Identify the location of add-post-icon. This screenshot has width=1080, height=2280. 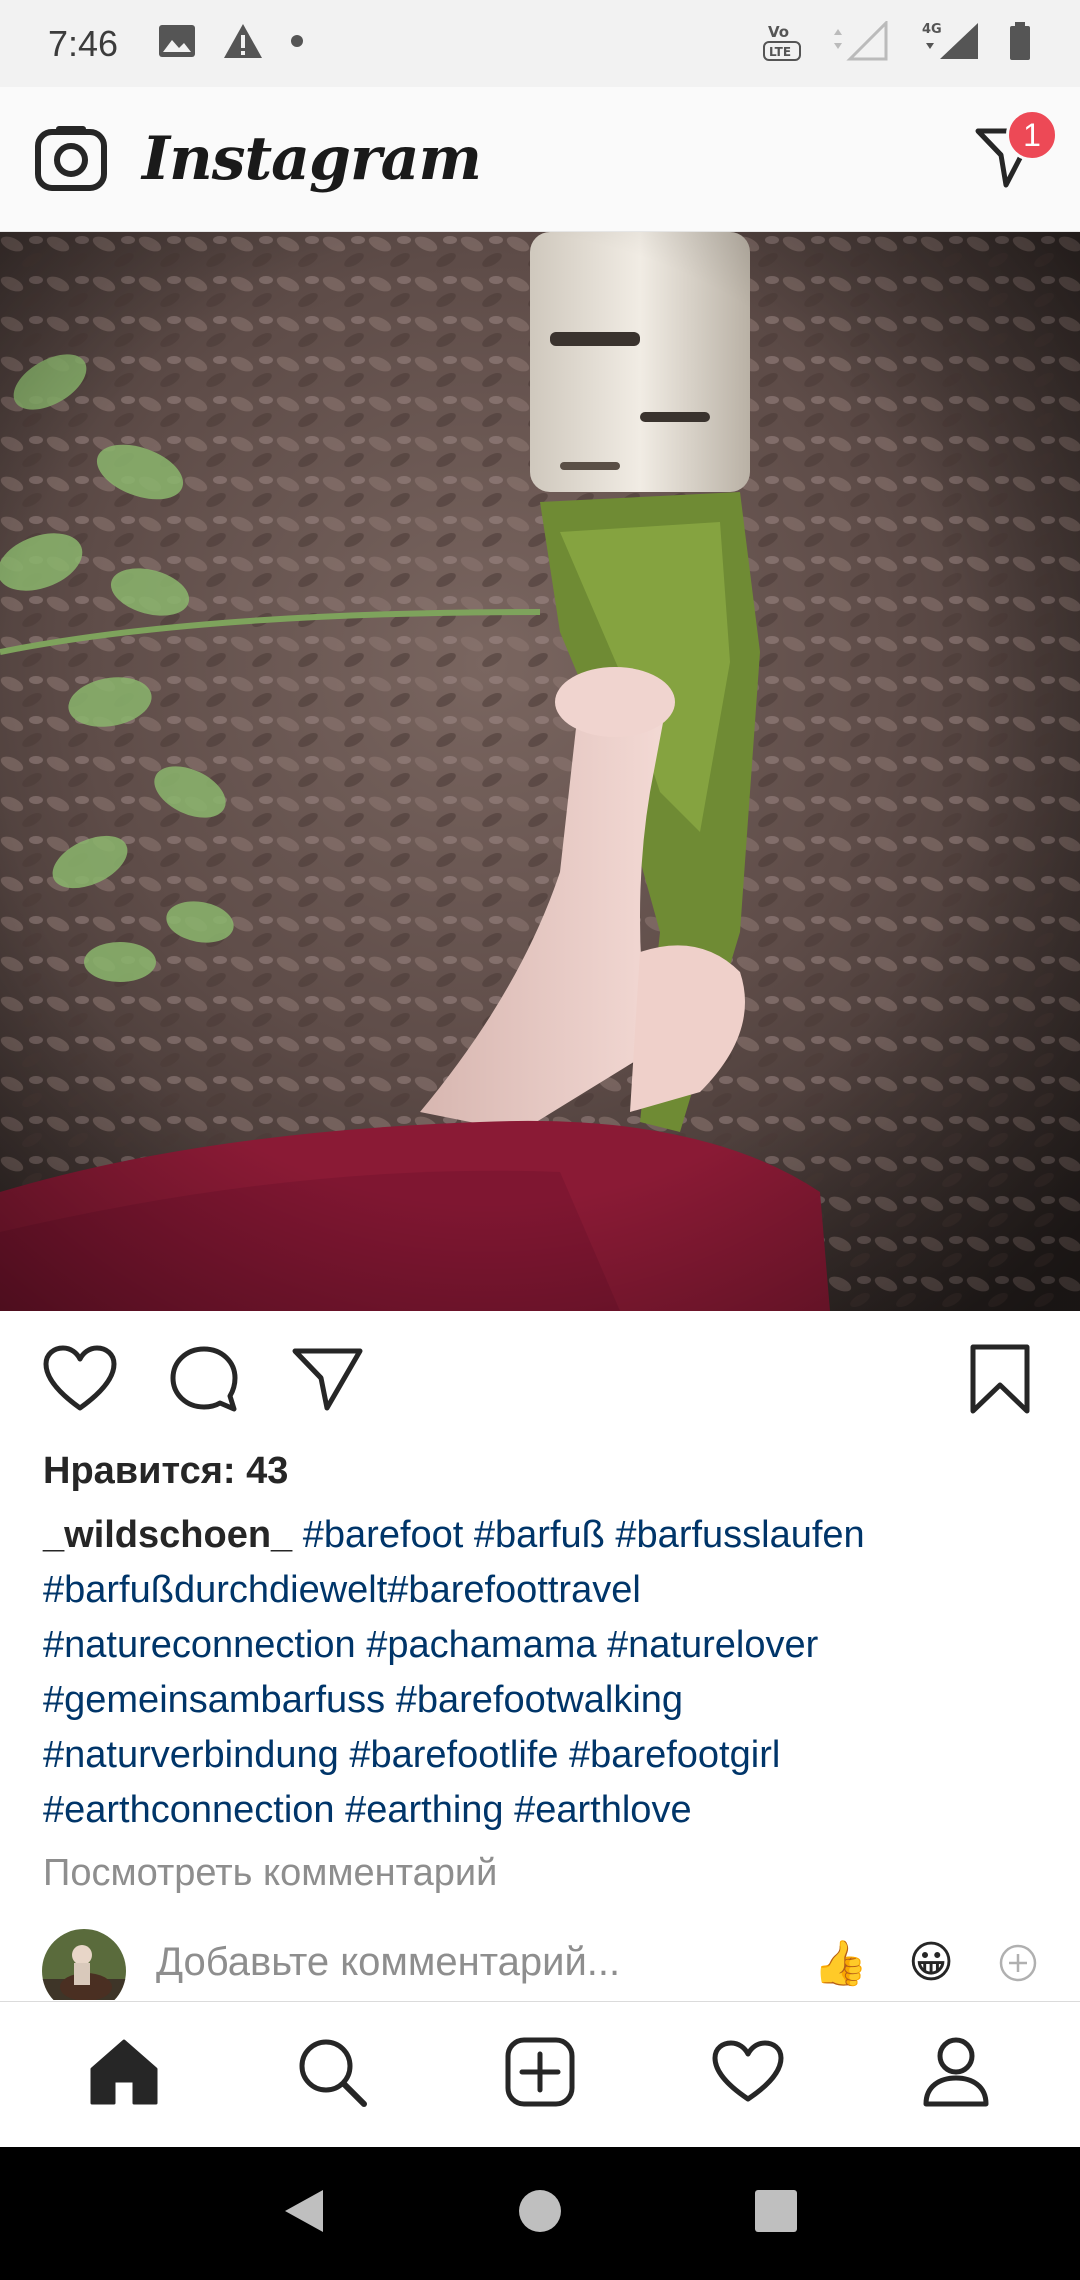
(540, 2074).